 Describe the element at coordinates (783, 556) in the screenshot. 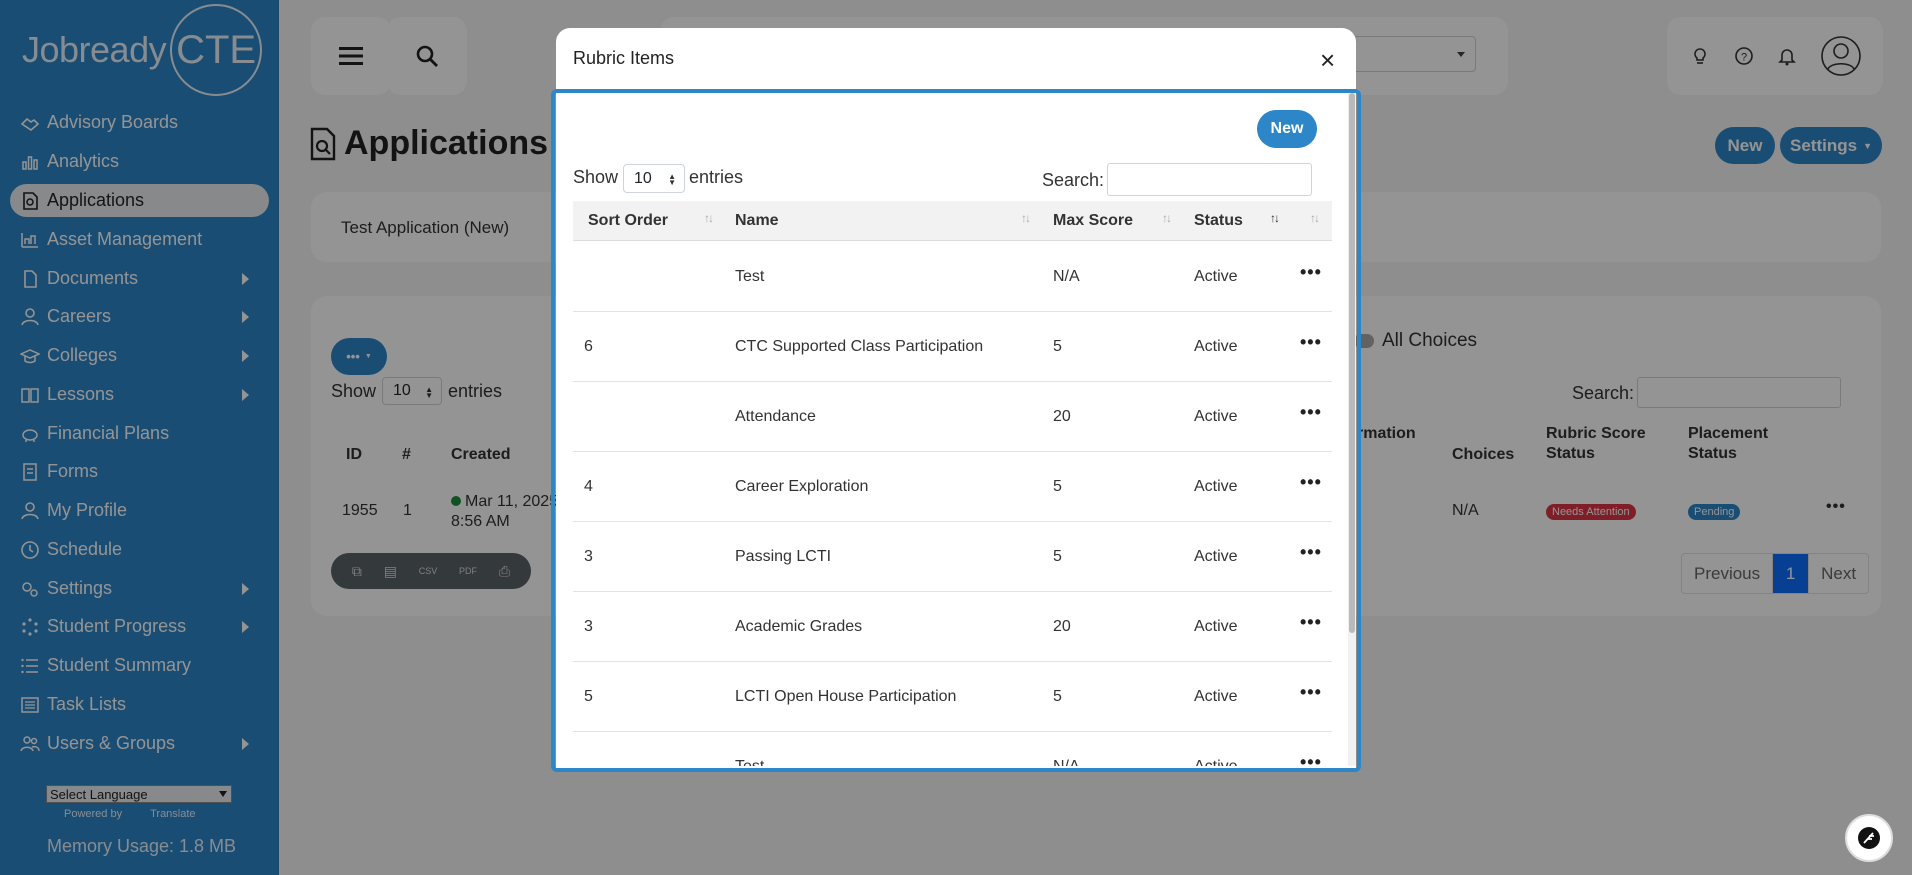

I see `cell-name: Passing LCTI` at that location.